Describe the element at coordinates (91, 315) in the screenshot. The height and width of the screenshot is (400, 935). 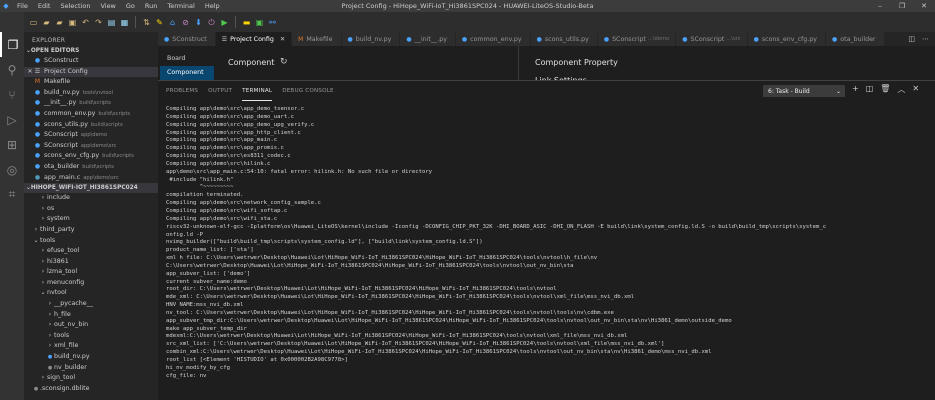
I see `tree-item: › h_file` at that location.